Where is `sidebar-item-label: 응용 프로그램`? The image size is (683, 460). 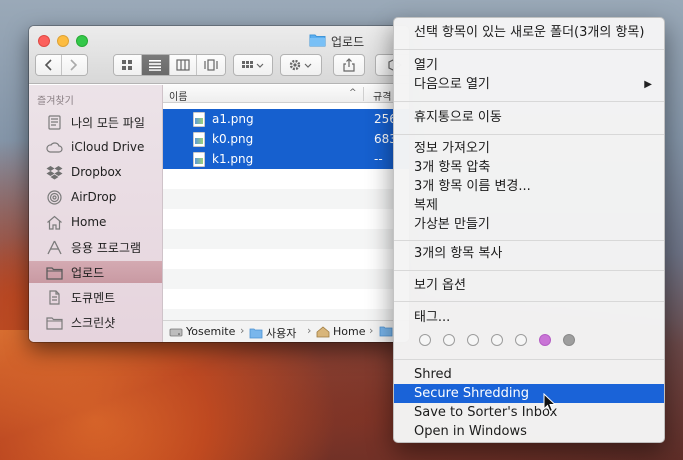 sidebar-item-label: 응용 프로그램 is located at coordinates (106, 247).